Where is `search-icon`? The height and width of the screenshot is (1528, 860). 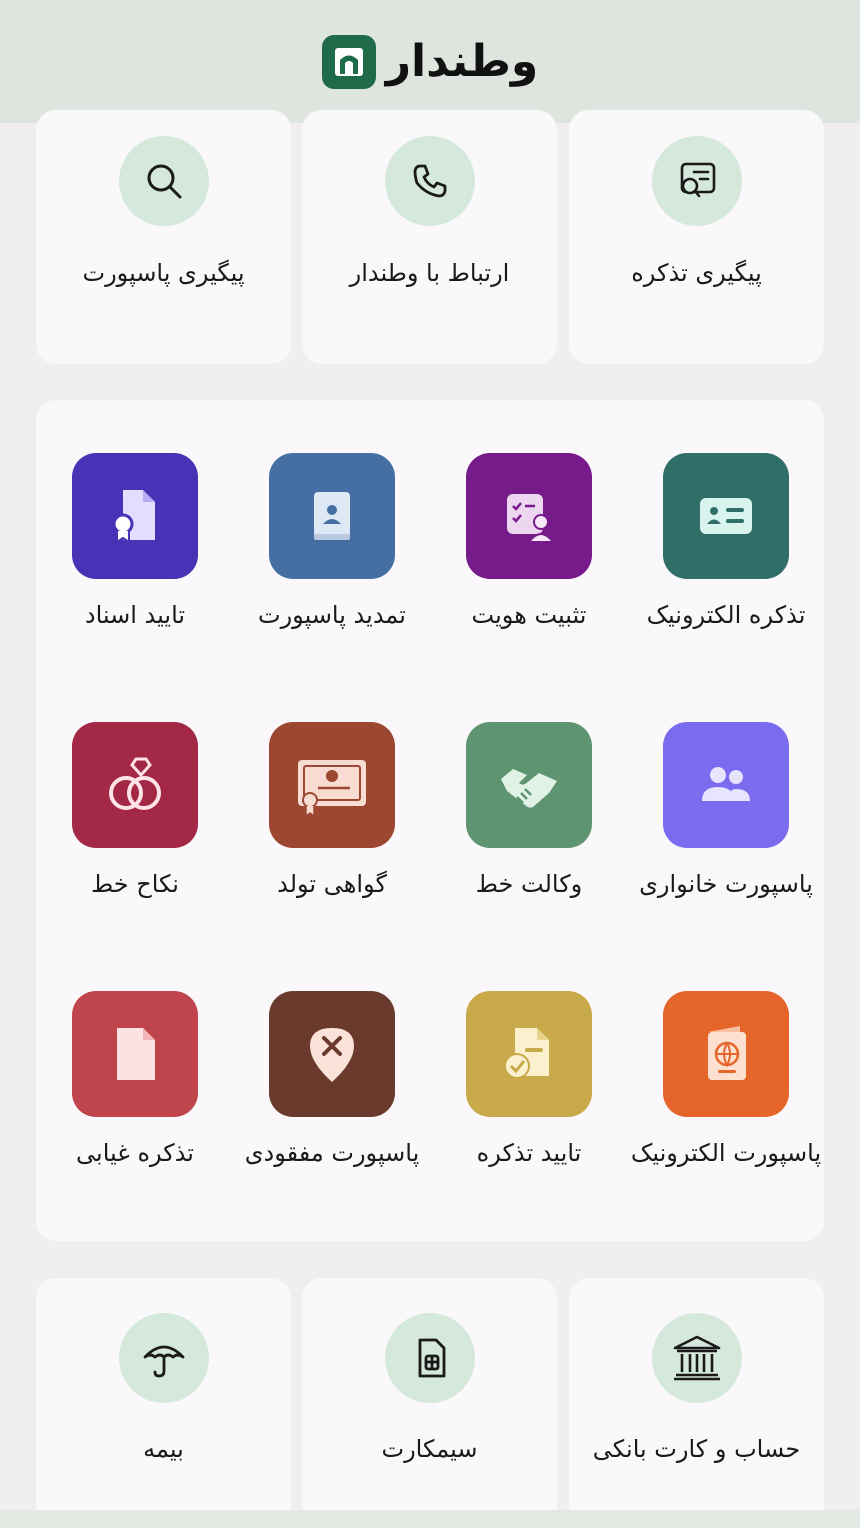 search-icon is located at coordinates (163, 181).